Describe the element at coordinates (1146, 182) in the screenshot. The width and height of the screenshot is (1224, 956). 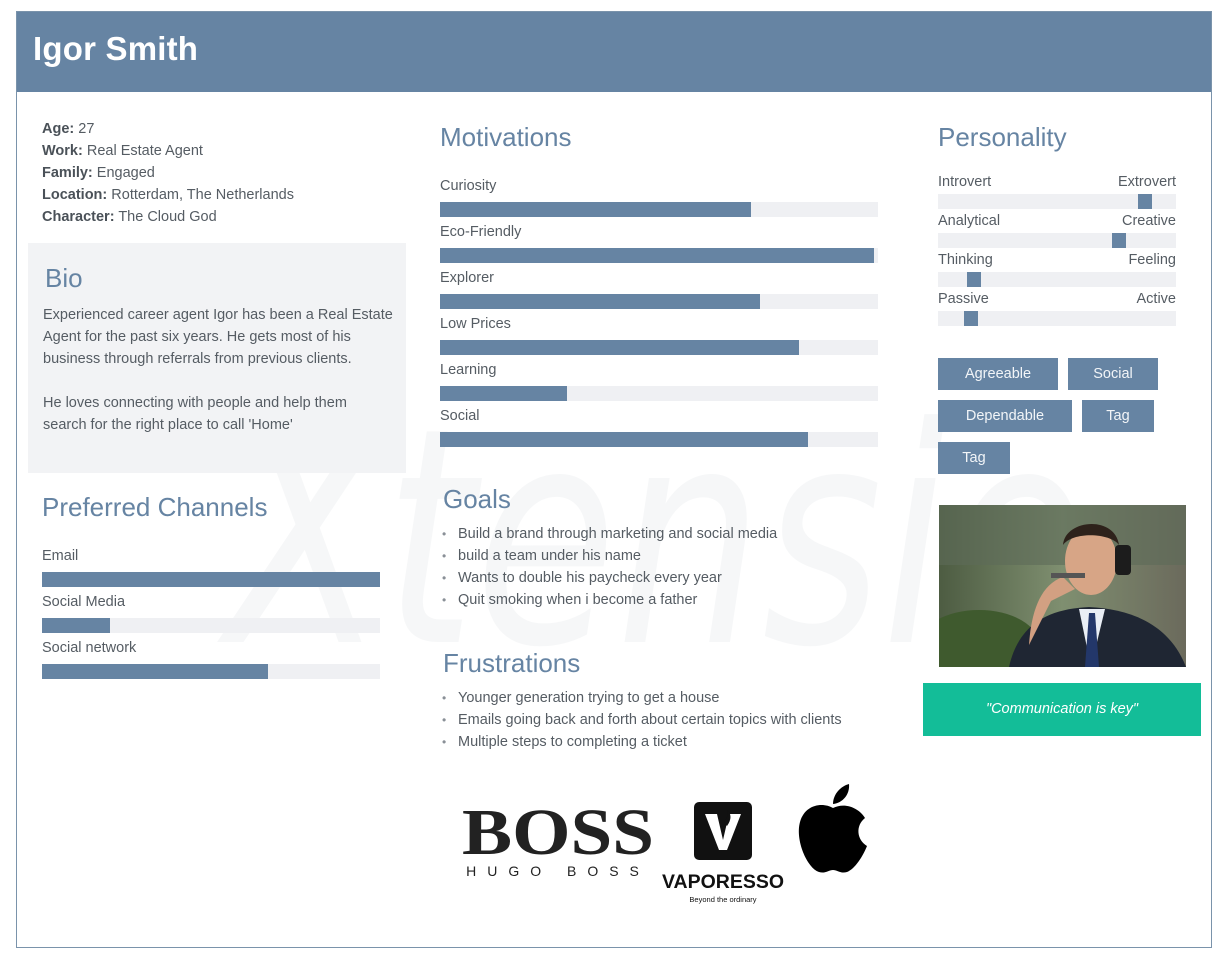
I see `trait-right-label: Extrovert` at that location.